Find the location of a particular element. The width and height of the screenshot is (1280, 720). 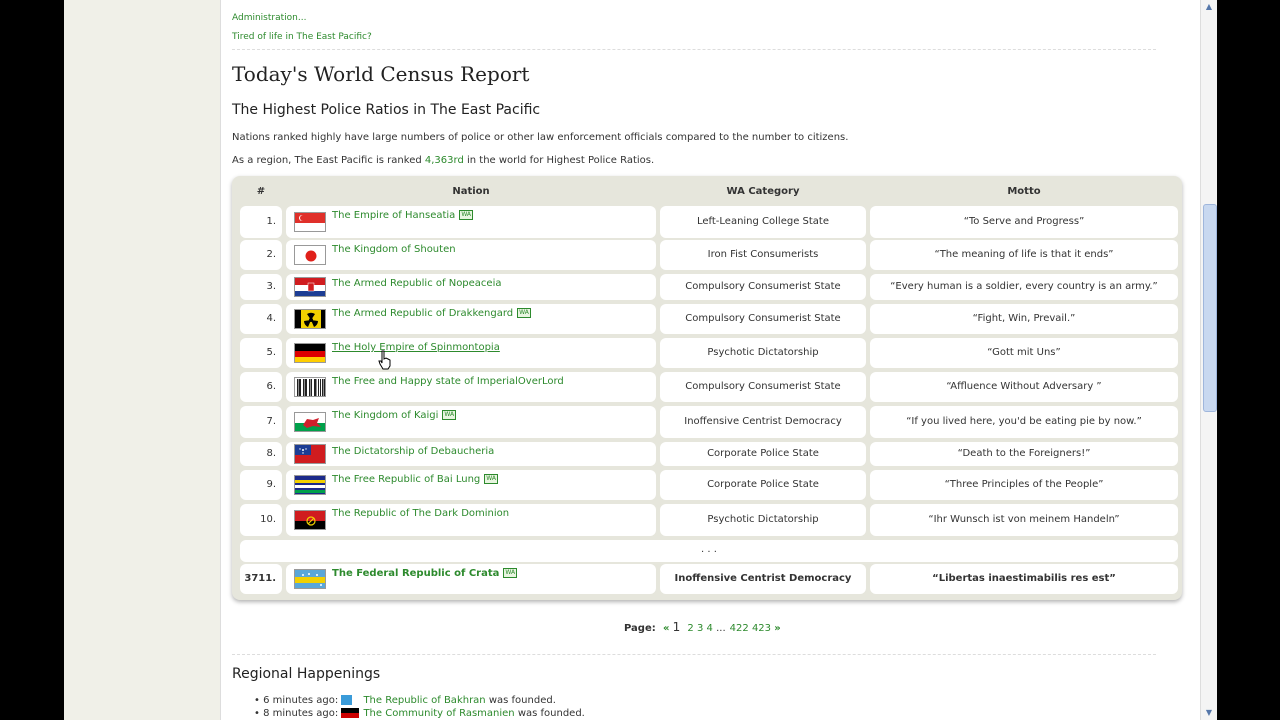

pager-page-4: 4 is located at coordinates (710, 628).